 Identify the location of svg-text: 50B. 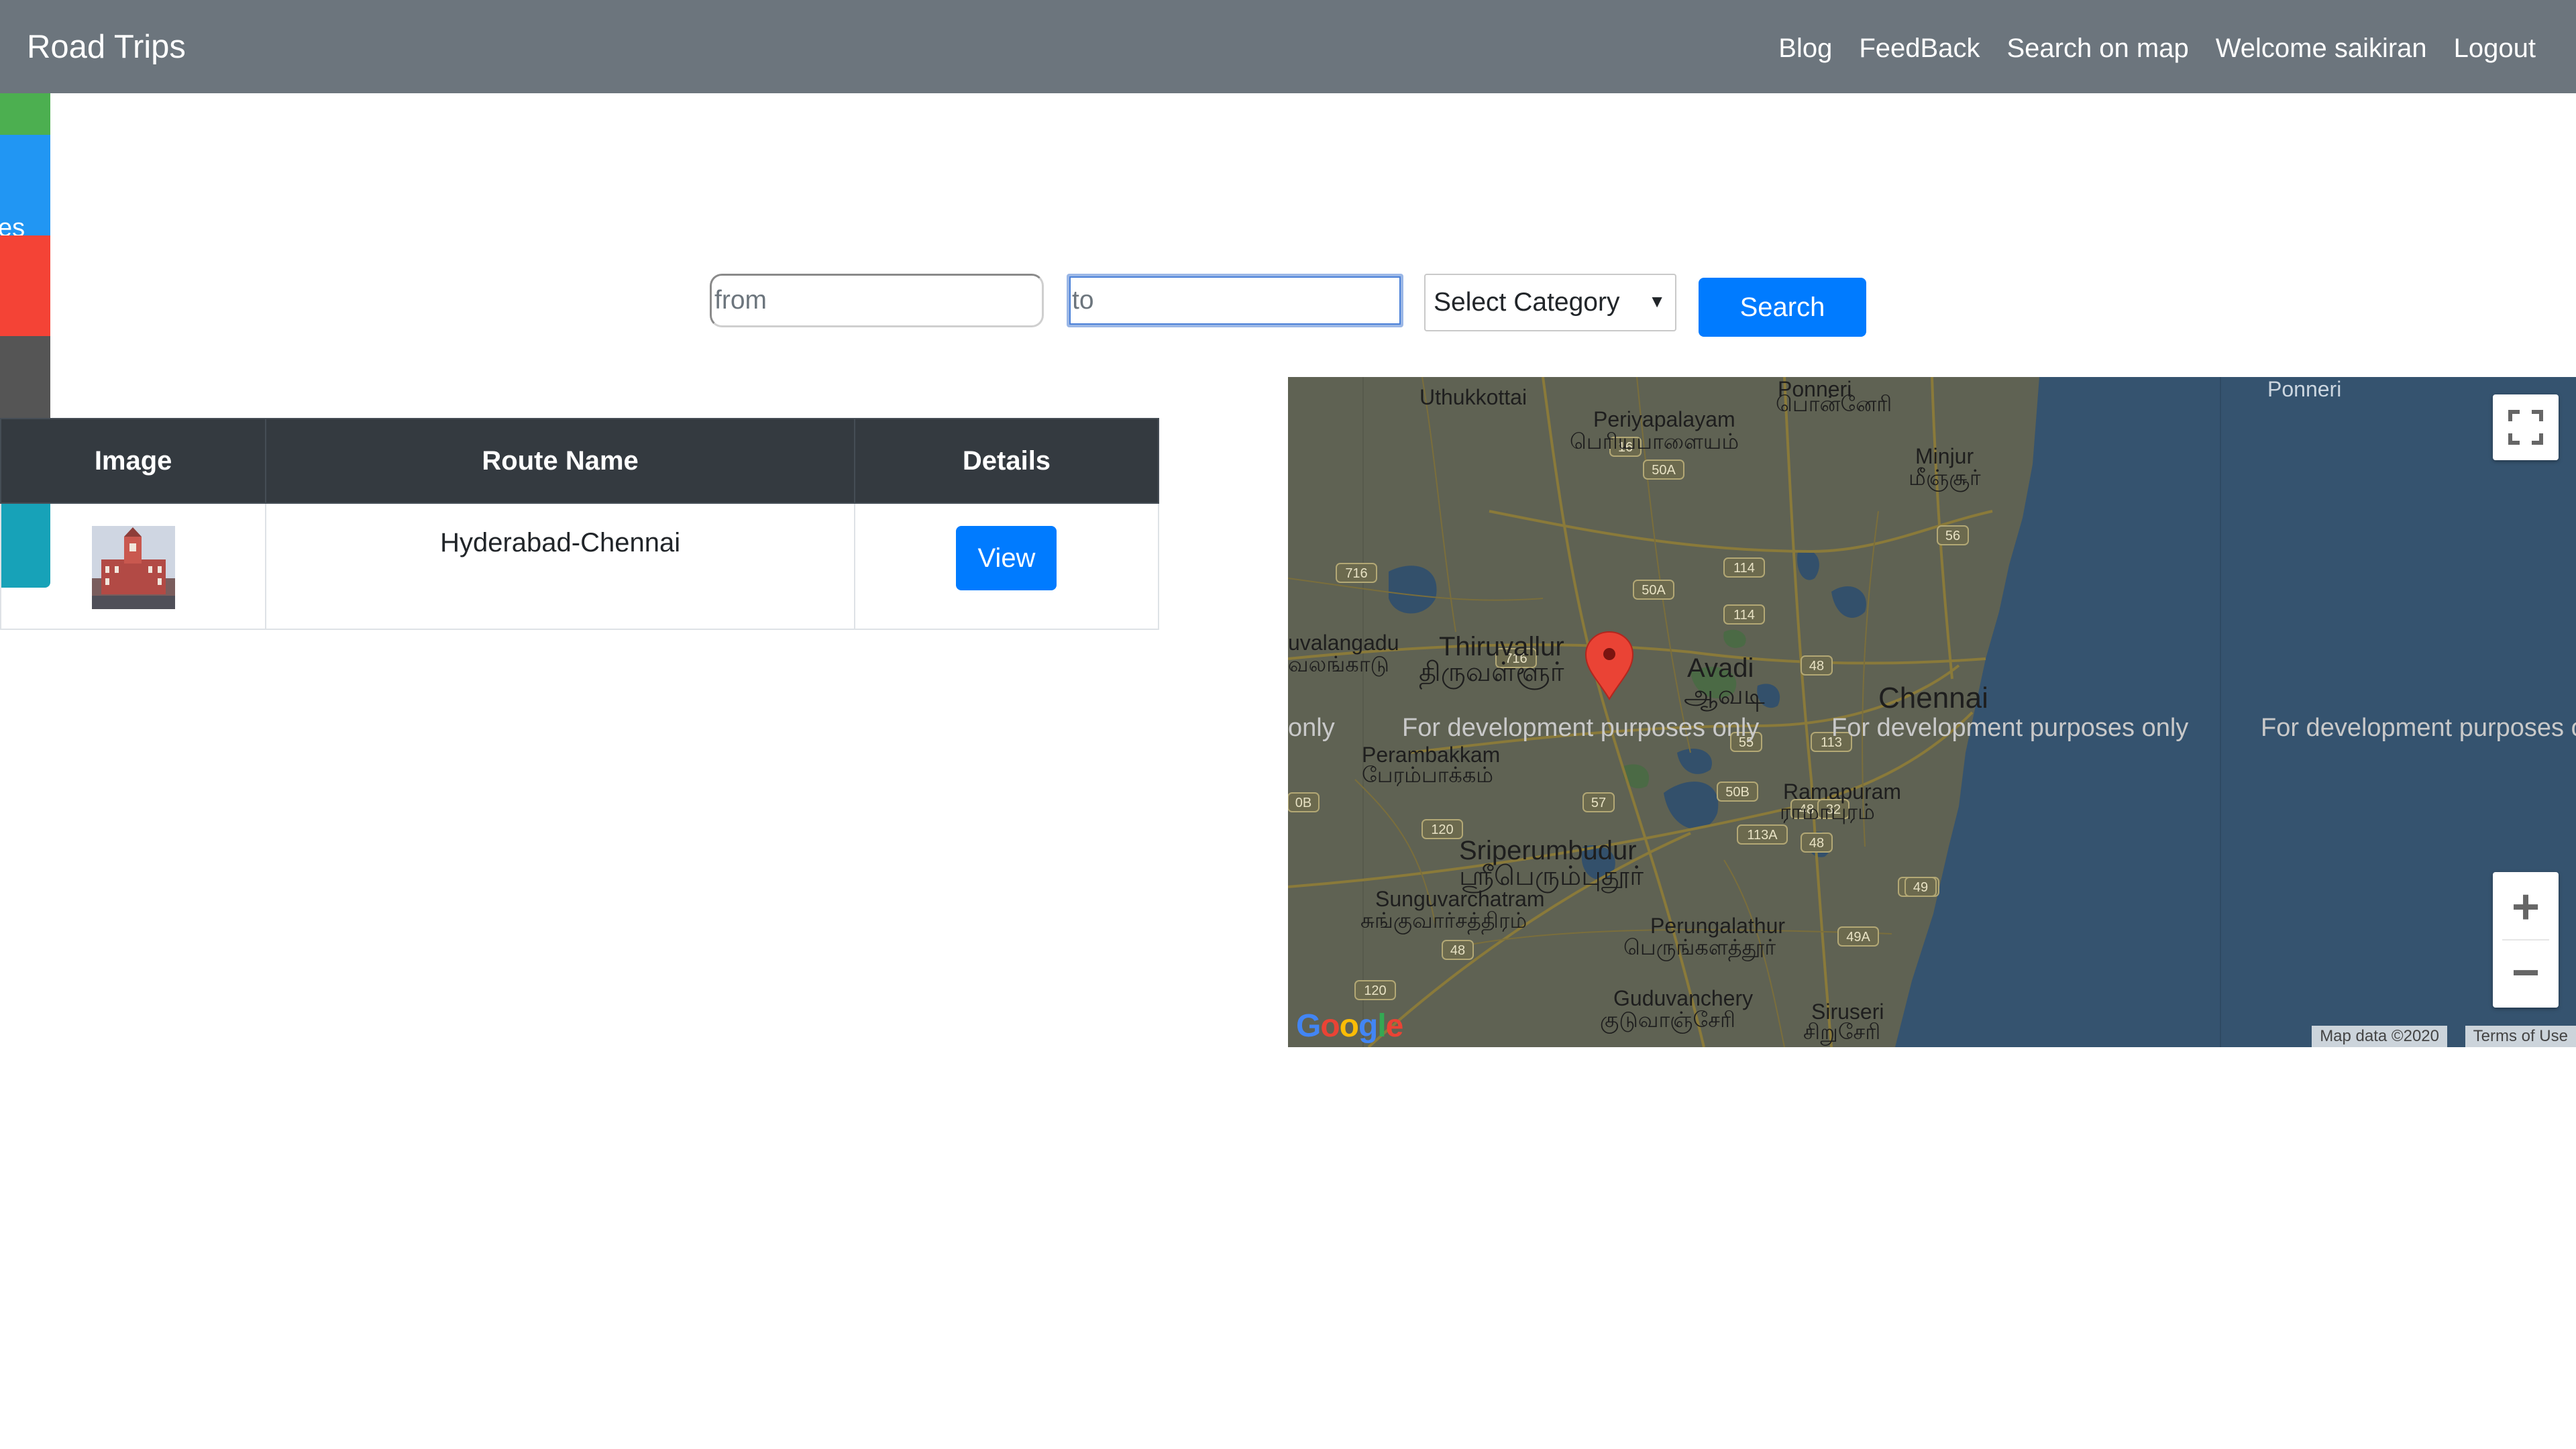
(1737, 792).